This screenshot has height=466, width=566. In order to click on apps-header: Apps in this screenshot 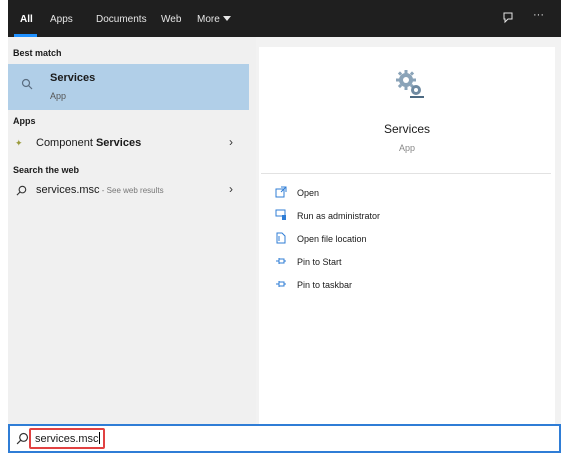, I will do `click(24, 121)`.